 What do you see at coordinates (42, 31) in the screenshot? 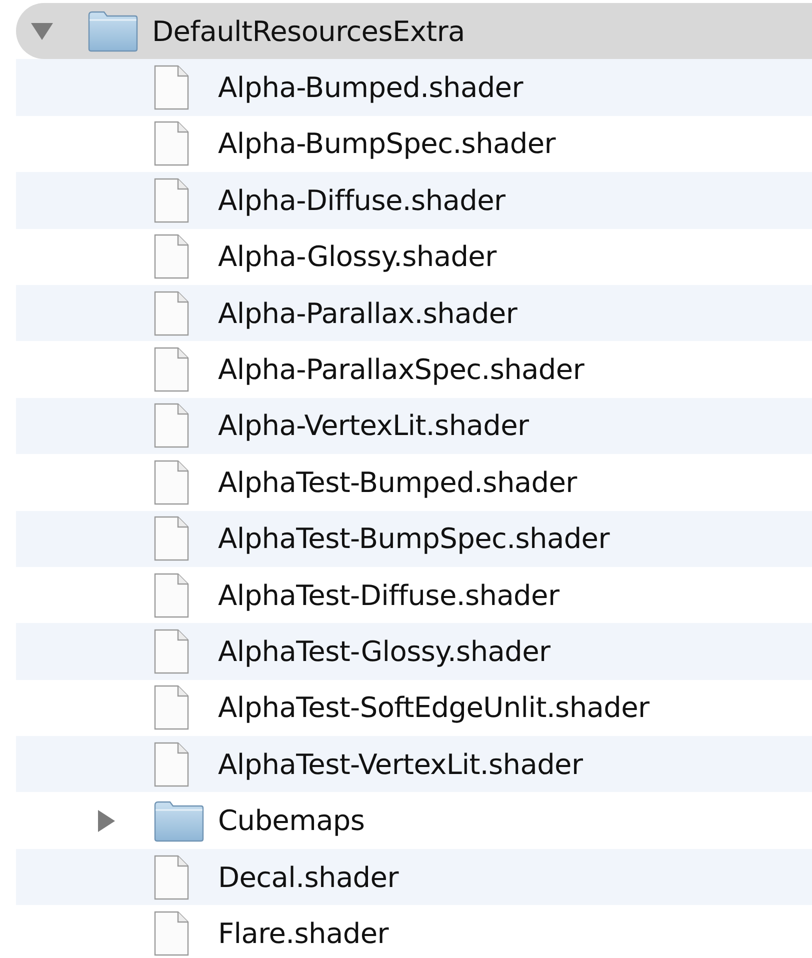
I see `expanded-triangle-icon` at bounding box center [42, 31].